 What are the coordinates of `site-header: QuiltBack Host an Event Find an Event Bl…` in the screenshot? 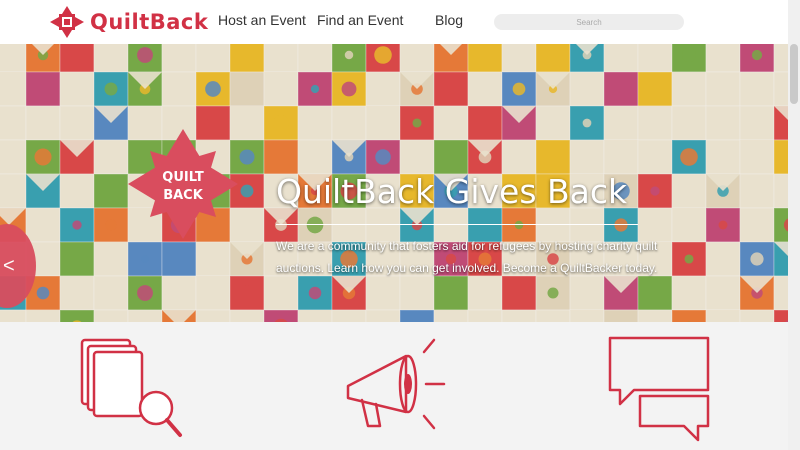 It's located at (400, 22).